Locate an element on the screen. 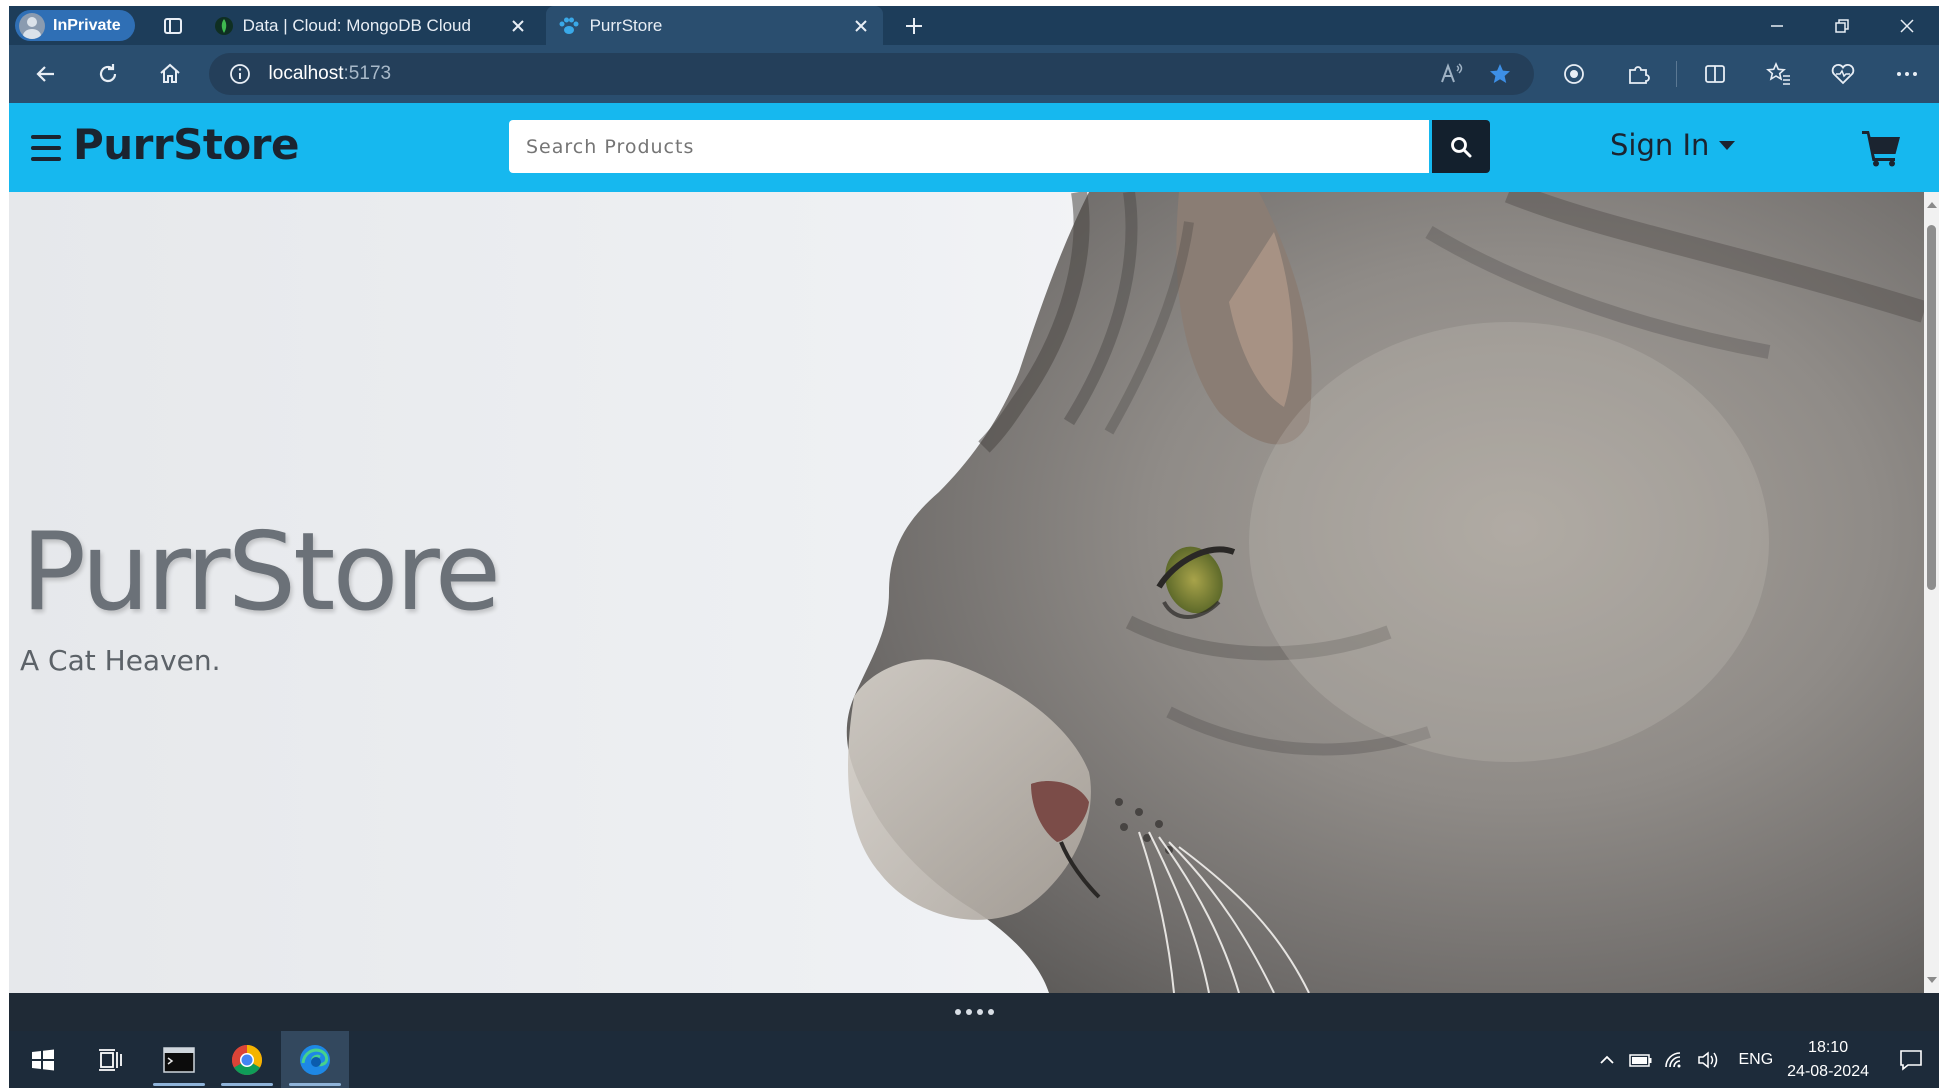 This screenshot has width=1947, height=1088. split-screen-icon is located at coordinates (1715, 74).